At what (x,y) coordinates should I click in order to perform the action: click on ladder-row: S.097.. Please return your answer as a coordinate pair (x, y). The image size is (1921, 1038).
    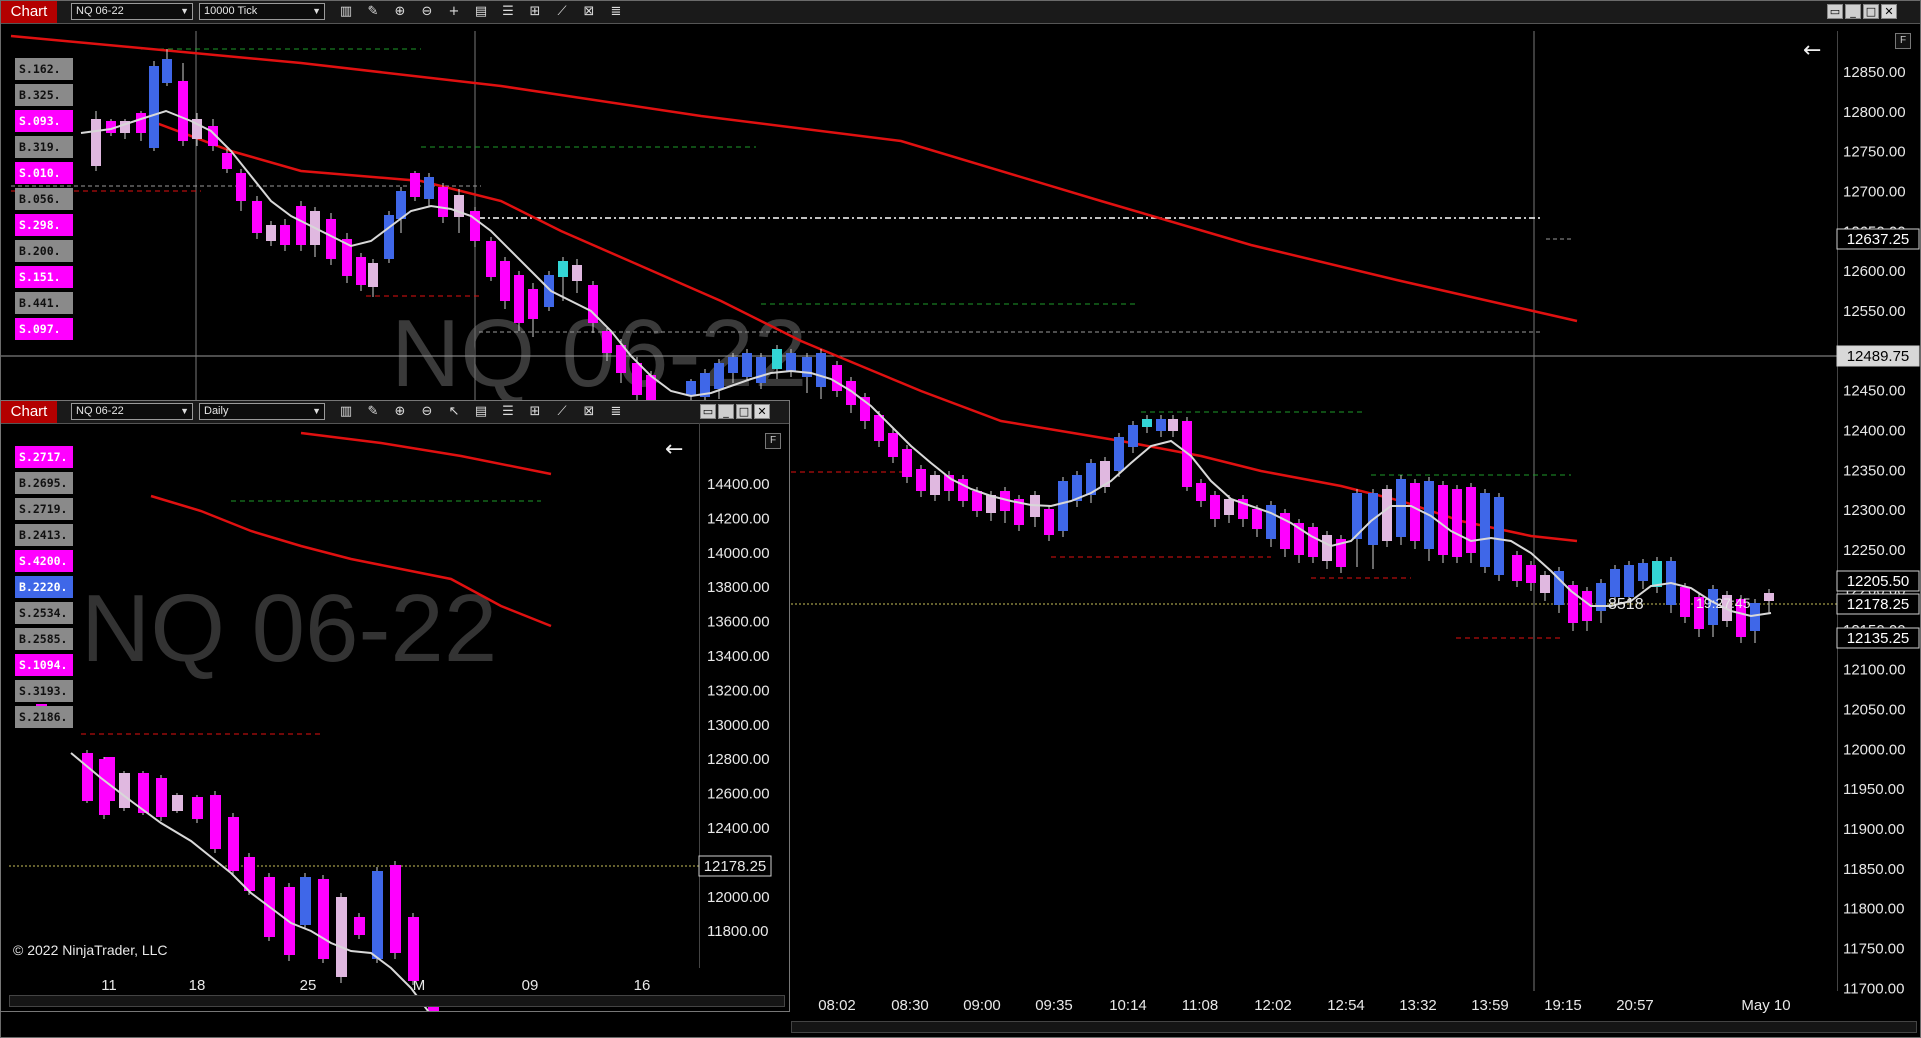
    Looking at the image, I should click on (44, 329).